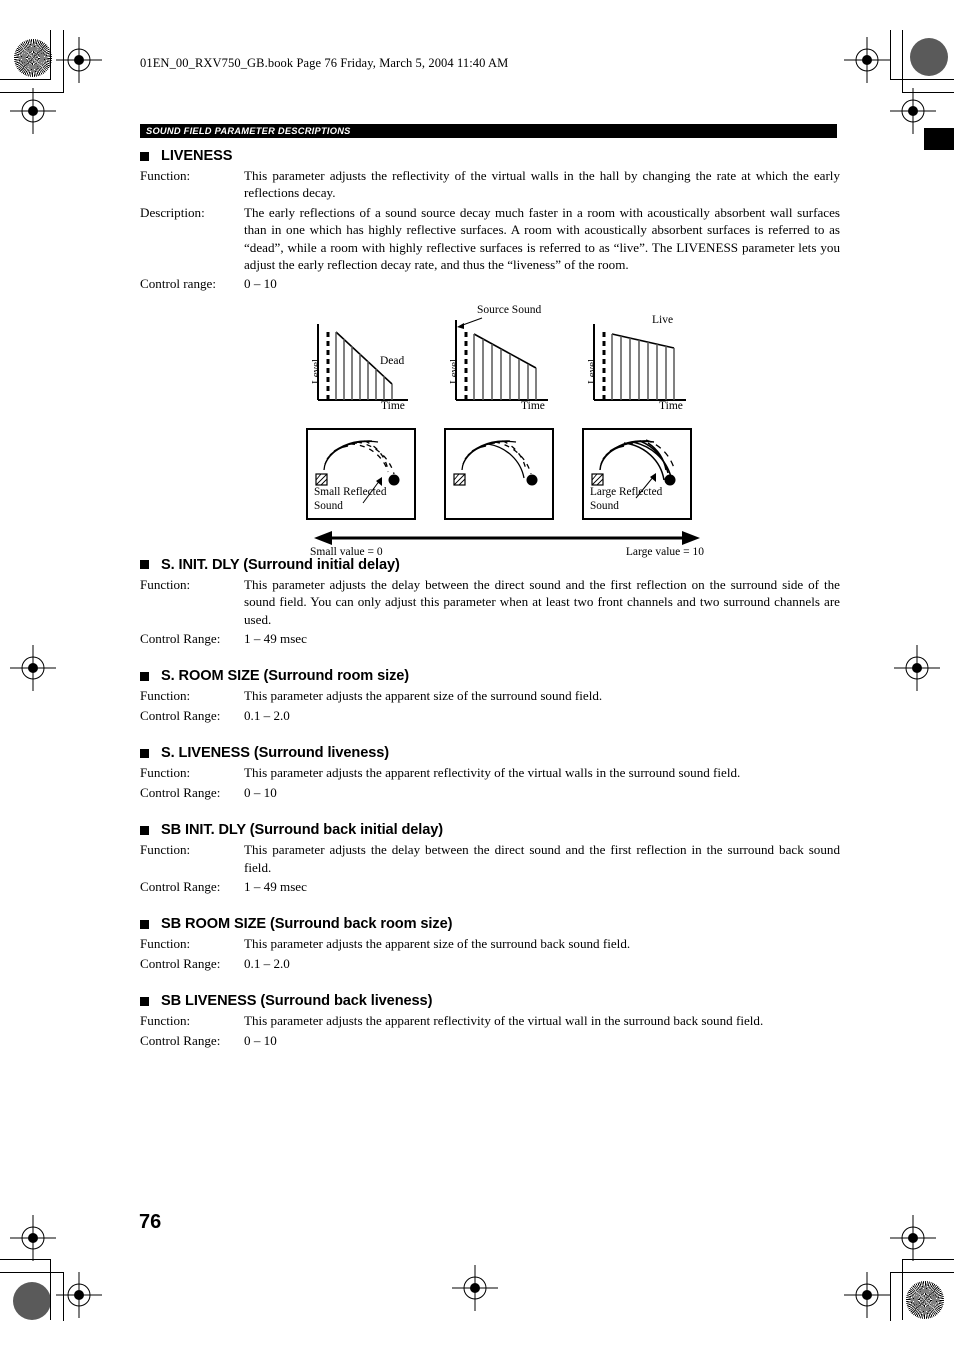 The height and width of the screenshot is (1351, 954). Describe the element at coordinates (490, 753) in the screenshot. I see `section-heading-s-liveness: S. LIVENESS (Surround liveness)` at that location.